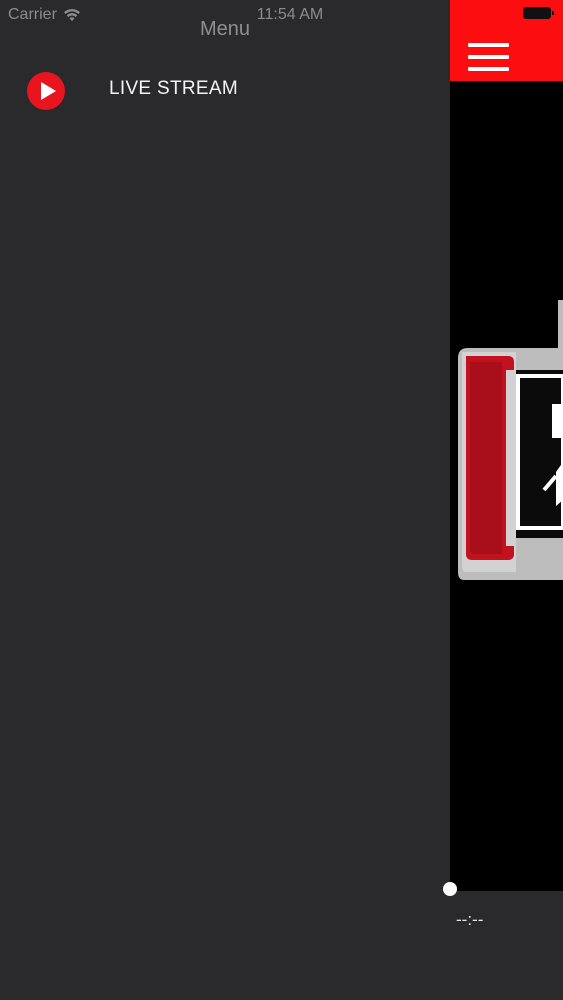 The width and height of the screenshot is (563, 1000). What do you see at coordinates (470, 919) in the screenshot?
I see `time-display: --:--` at bounding box center [470, 919].